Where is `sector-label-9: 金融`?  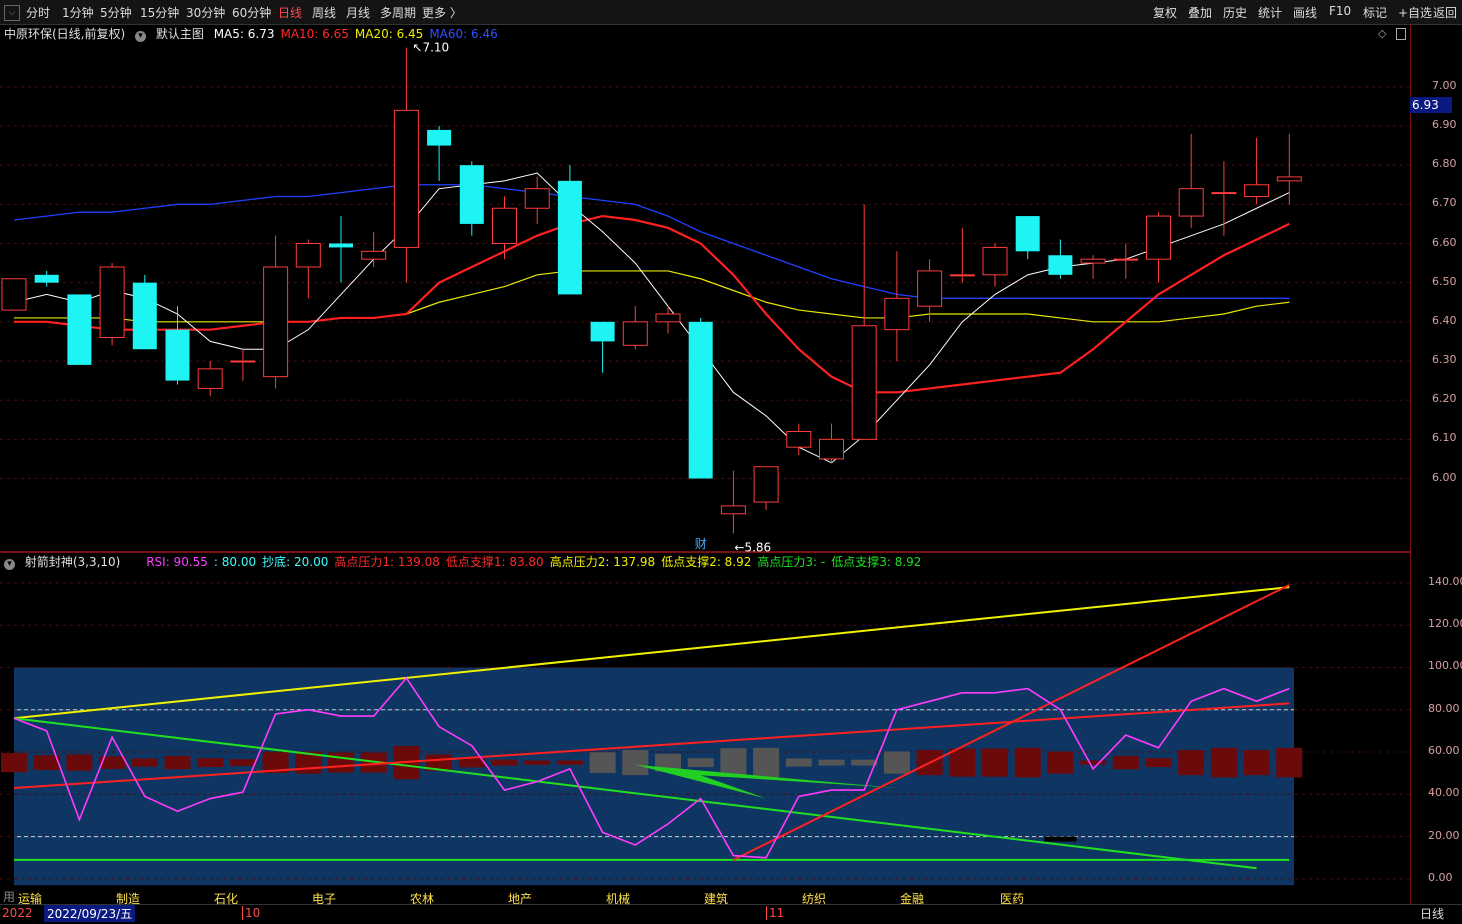 sector-label-9: 金融 is located at coordinates (912, 899).